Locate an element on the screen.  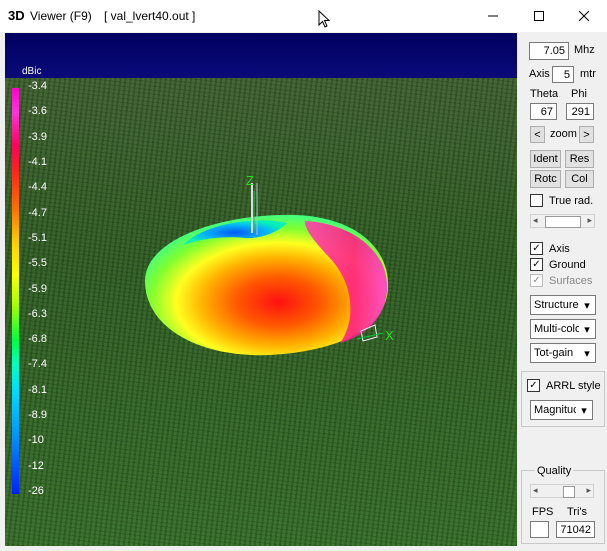
close-icon is located at coordinates (584, 16).